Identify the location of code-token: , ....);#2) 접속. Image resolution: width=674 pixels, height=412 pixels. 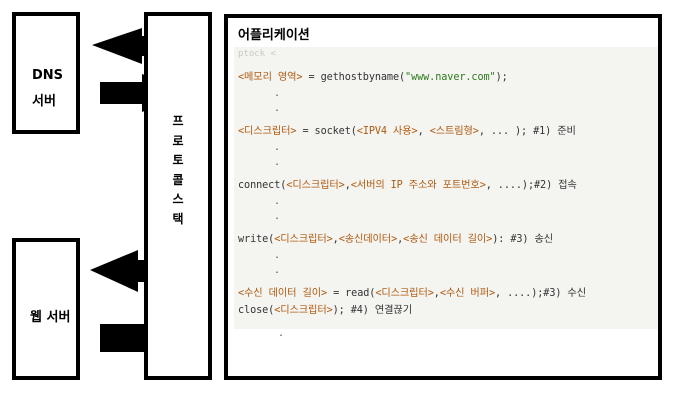
(531, 185).